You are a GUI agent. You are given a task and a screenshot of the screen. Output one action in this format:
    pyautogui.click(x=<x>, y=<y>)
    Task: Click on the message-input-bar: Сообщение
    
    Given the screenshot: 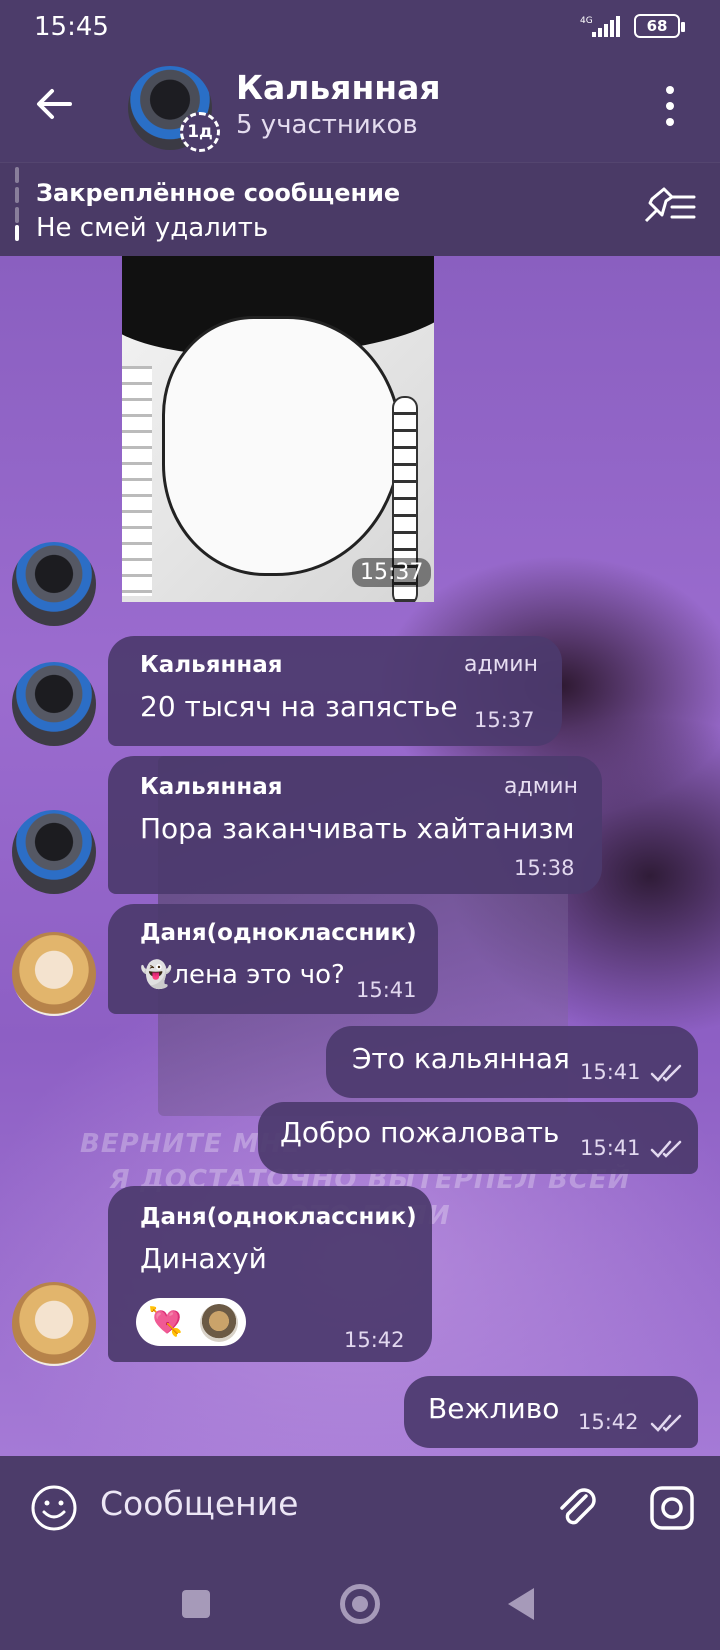 What is the action you would take?
    pyautogui.click(x=360, y=1508)
    